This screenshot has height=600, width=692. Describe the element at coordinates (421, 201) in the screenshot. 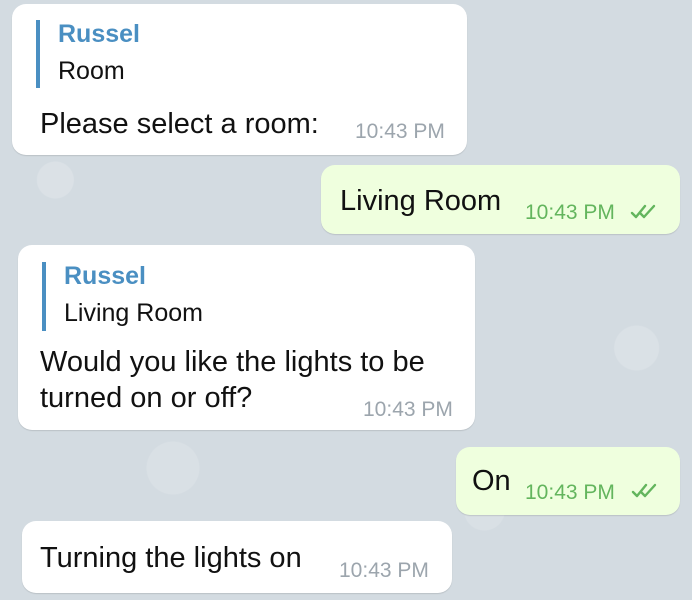

I see `message-text: Living Room` at that location.